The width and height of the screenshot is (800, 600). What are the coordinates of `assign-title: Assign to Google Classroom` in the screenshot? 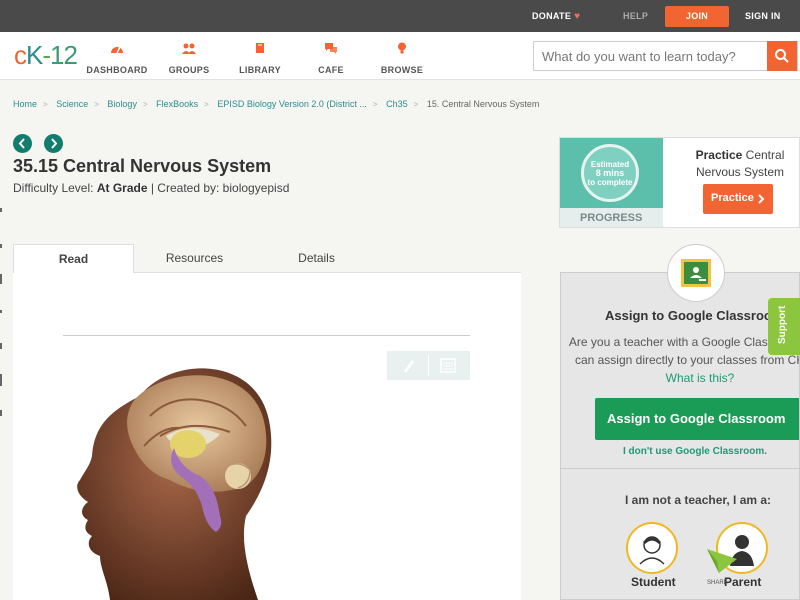 It's located at (694, 315).